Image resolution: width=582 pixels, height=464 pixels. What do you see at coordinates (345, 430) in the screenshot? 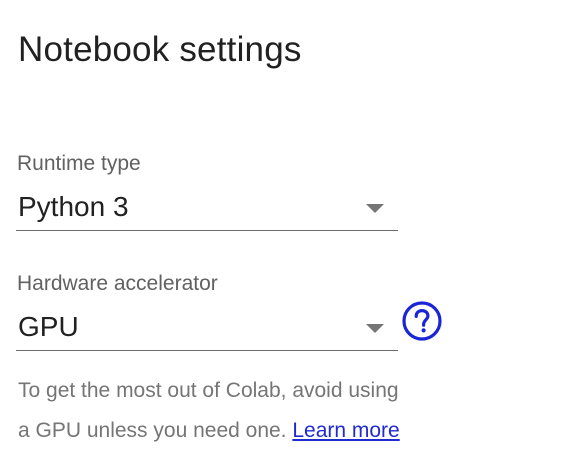
I see `learn-more-link: Learn more` at bounding box center [345, 430].